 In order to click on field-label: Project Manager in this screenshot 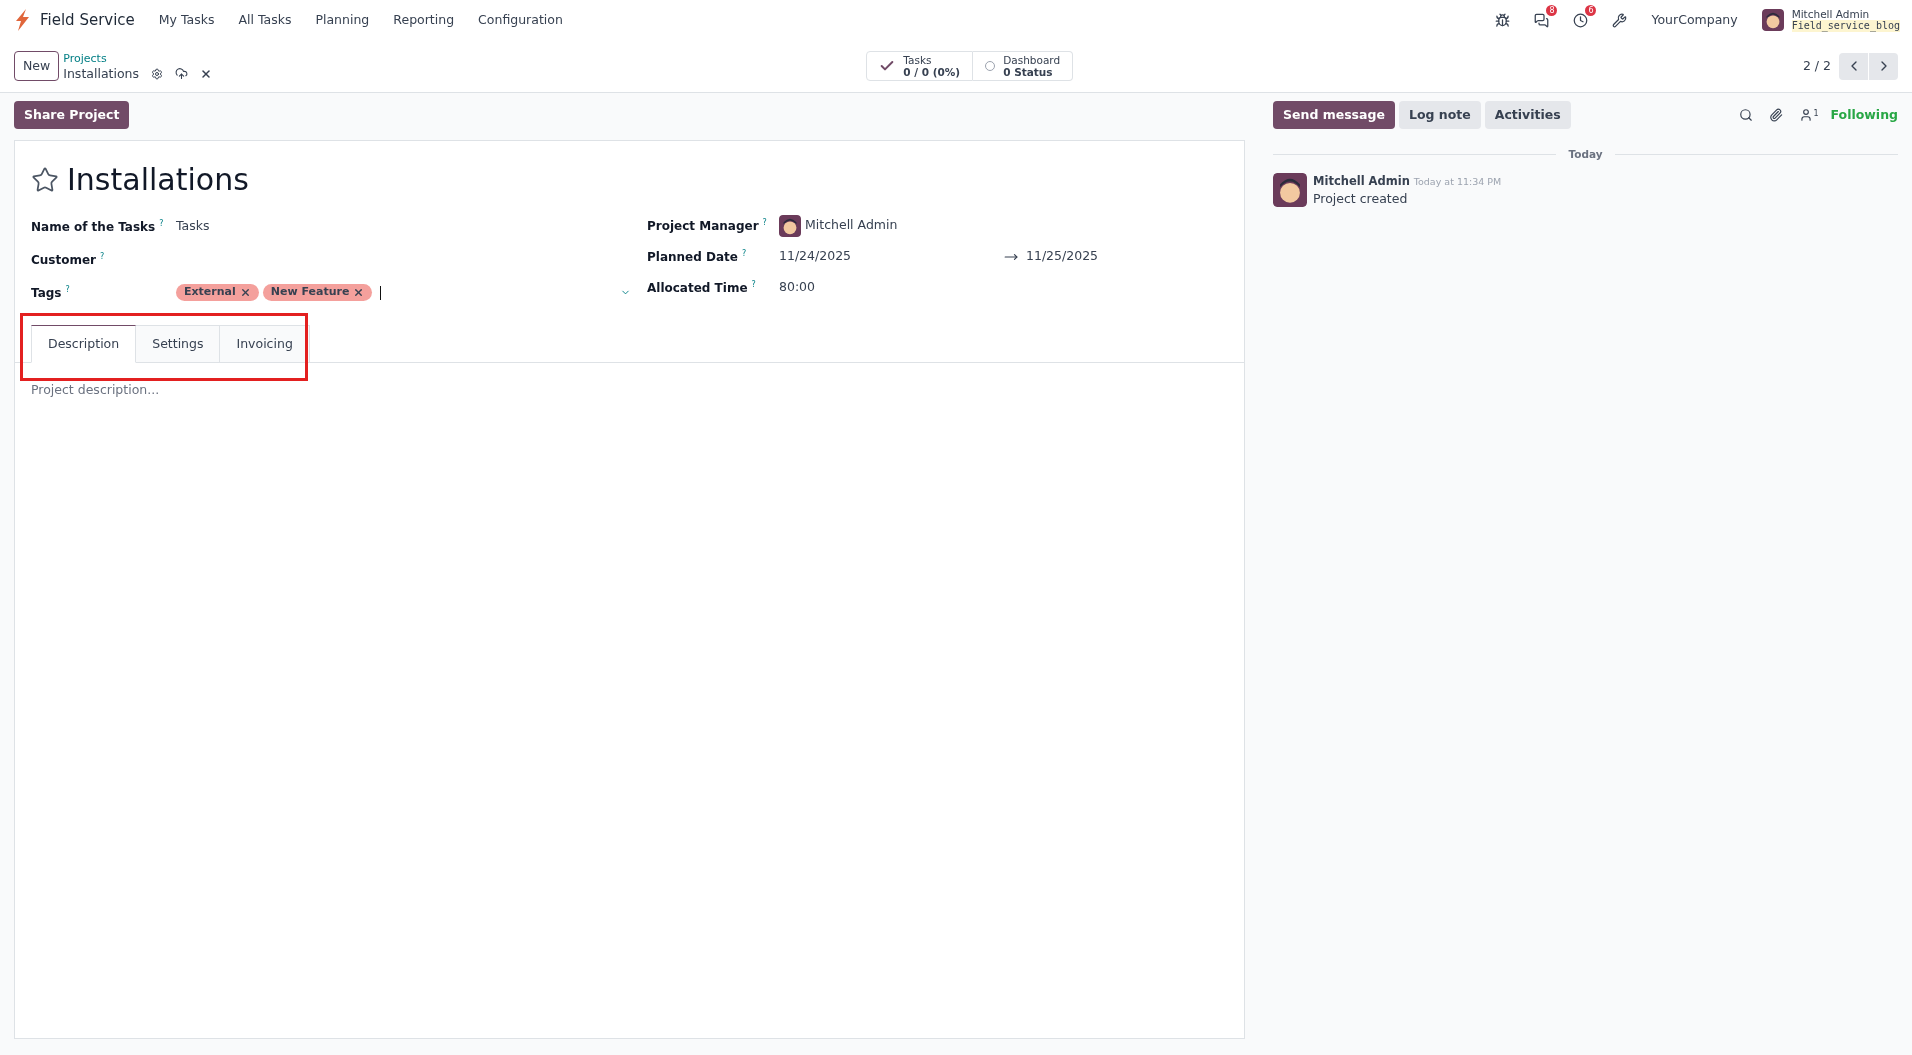, I will do `click(703, 226)`.